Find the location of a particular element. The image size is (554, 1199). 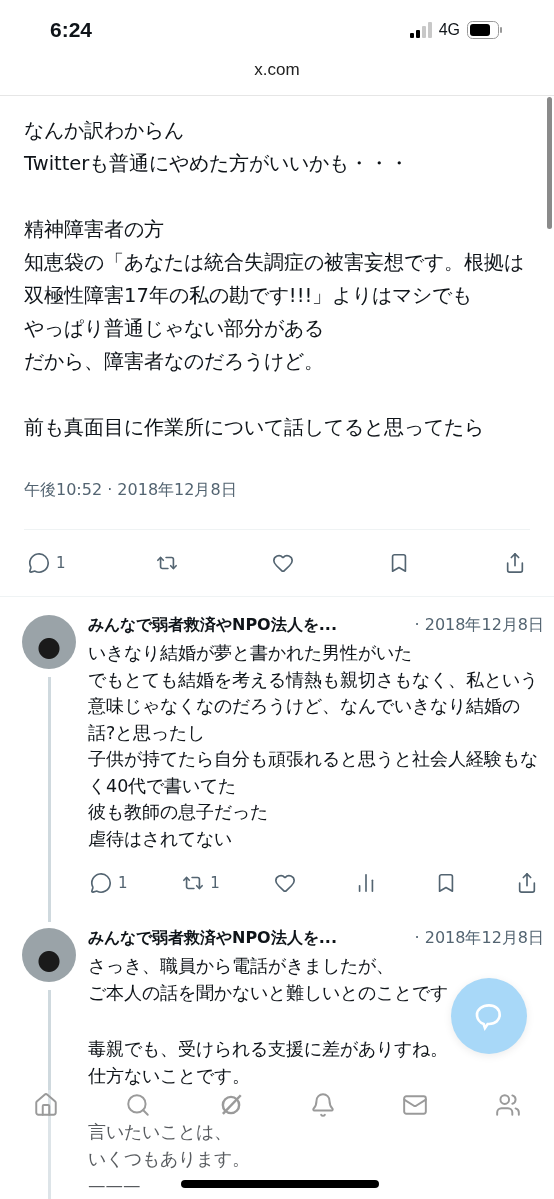

post-text-line: ご本人の話を聞かないと難しいとのことです is located at coordinates (268, 993).